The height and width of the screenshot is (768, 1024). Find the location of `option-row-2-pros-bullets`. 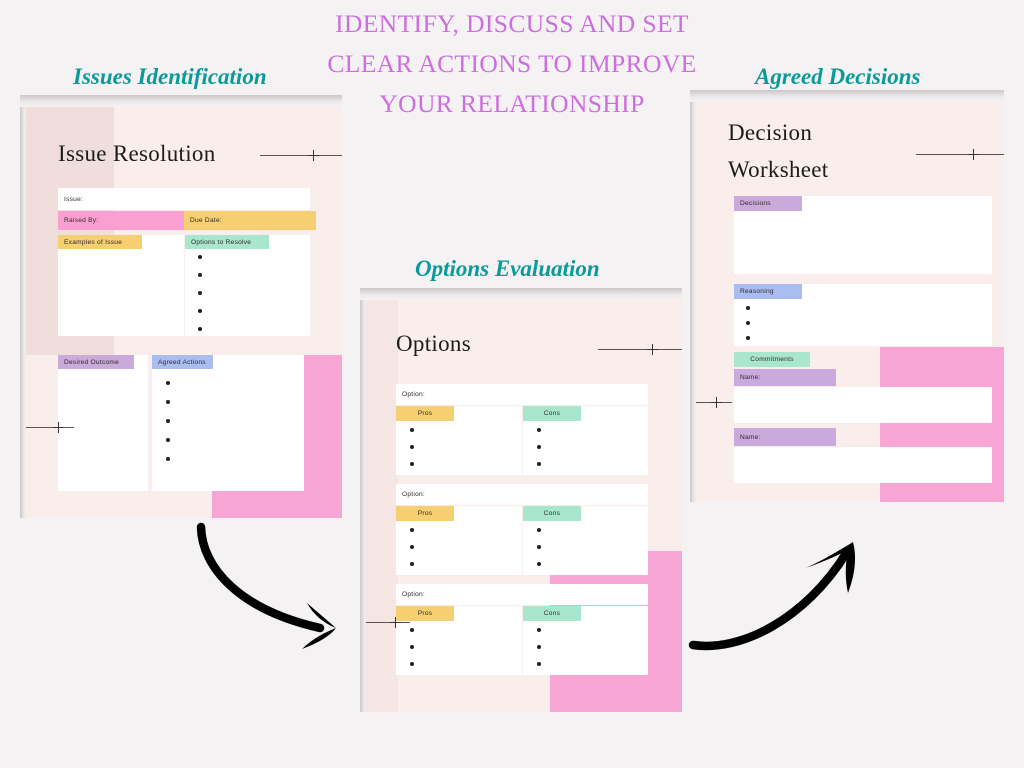

option-row-2-pros-bullets is located at coordinates (415, 549).